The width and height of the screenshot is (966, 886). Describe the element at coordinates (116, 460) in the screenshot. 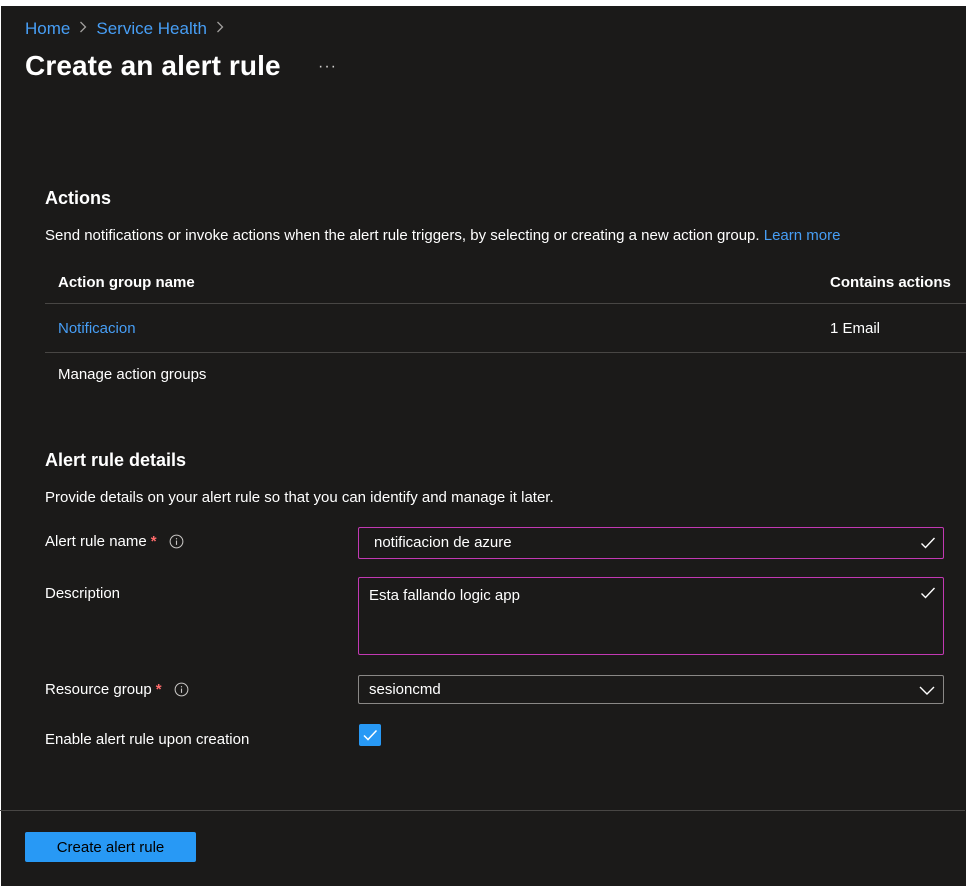

I see `alert-rule-details-heading: Alert rule details` at that location.